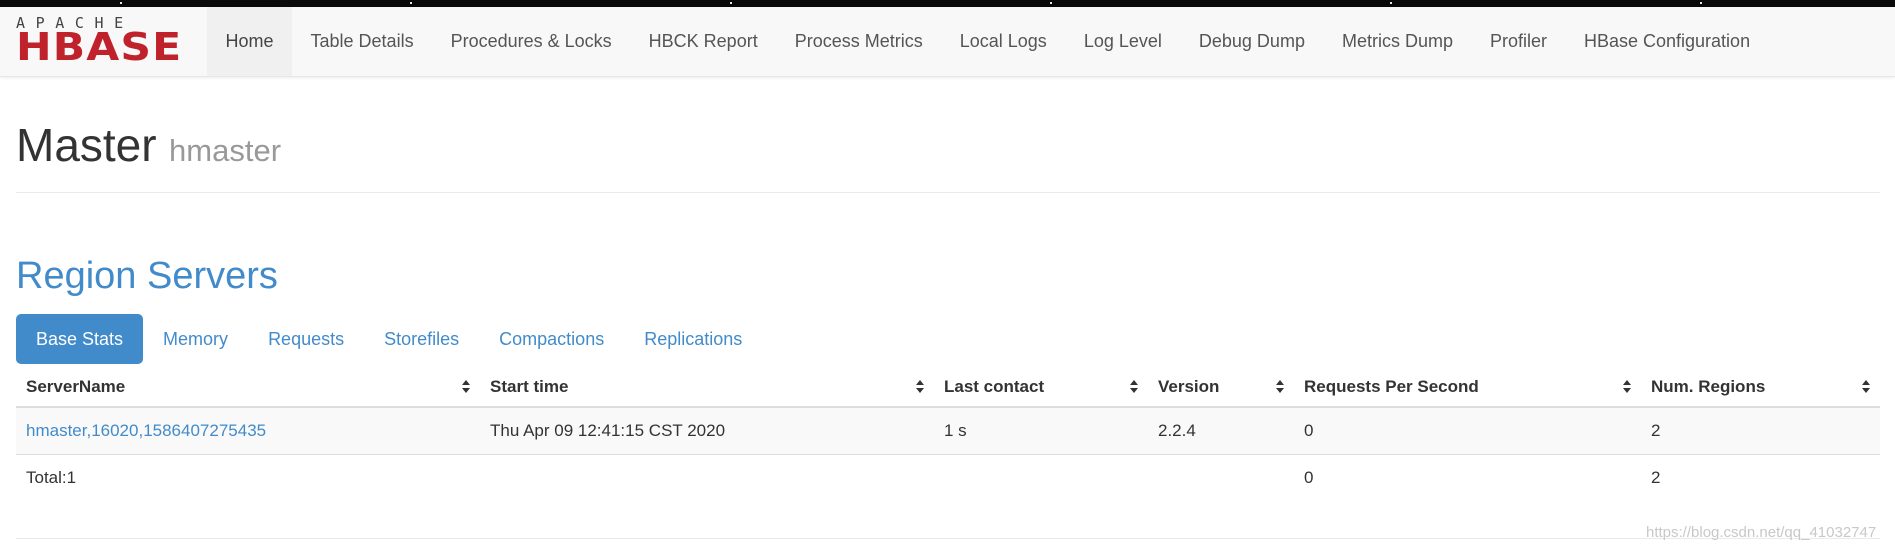 The image size is (1895, 554). I want to click on nav-profiler: Profiler, so click(1518, 41).